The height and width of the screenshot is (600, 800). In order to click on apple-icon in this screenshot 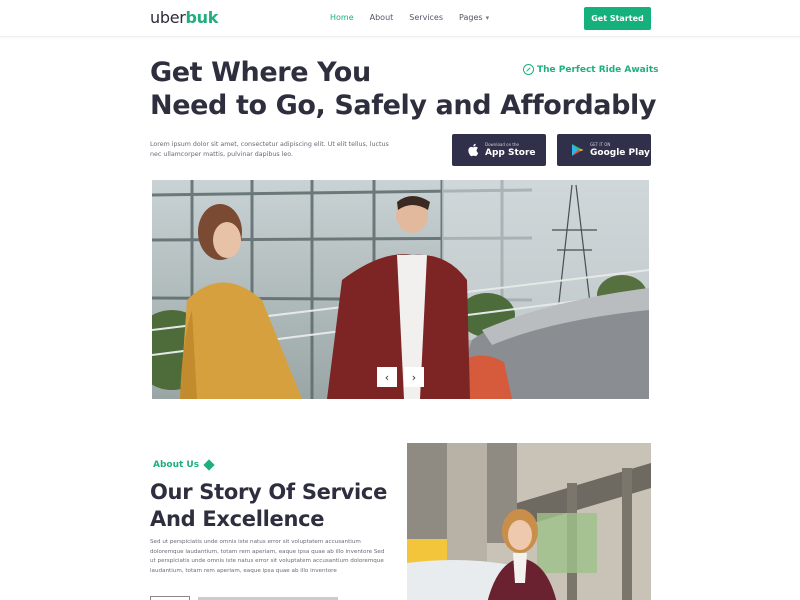, I will do `click(472, 150)`.